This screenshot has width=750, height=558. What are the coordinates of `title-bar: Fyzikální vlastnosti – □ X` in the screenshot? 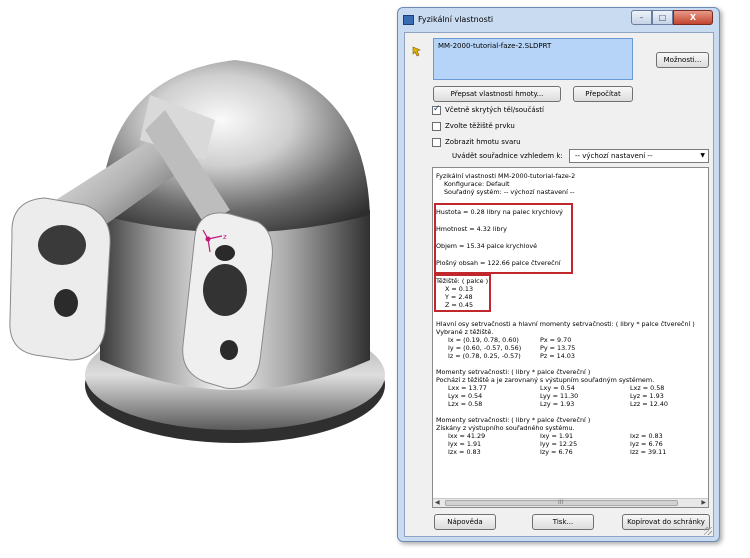 It's located at (558, 20).